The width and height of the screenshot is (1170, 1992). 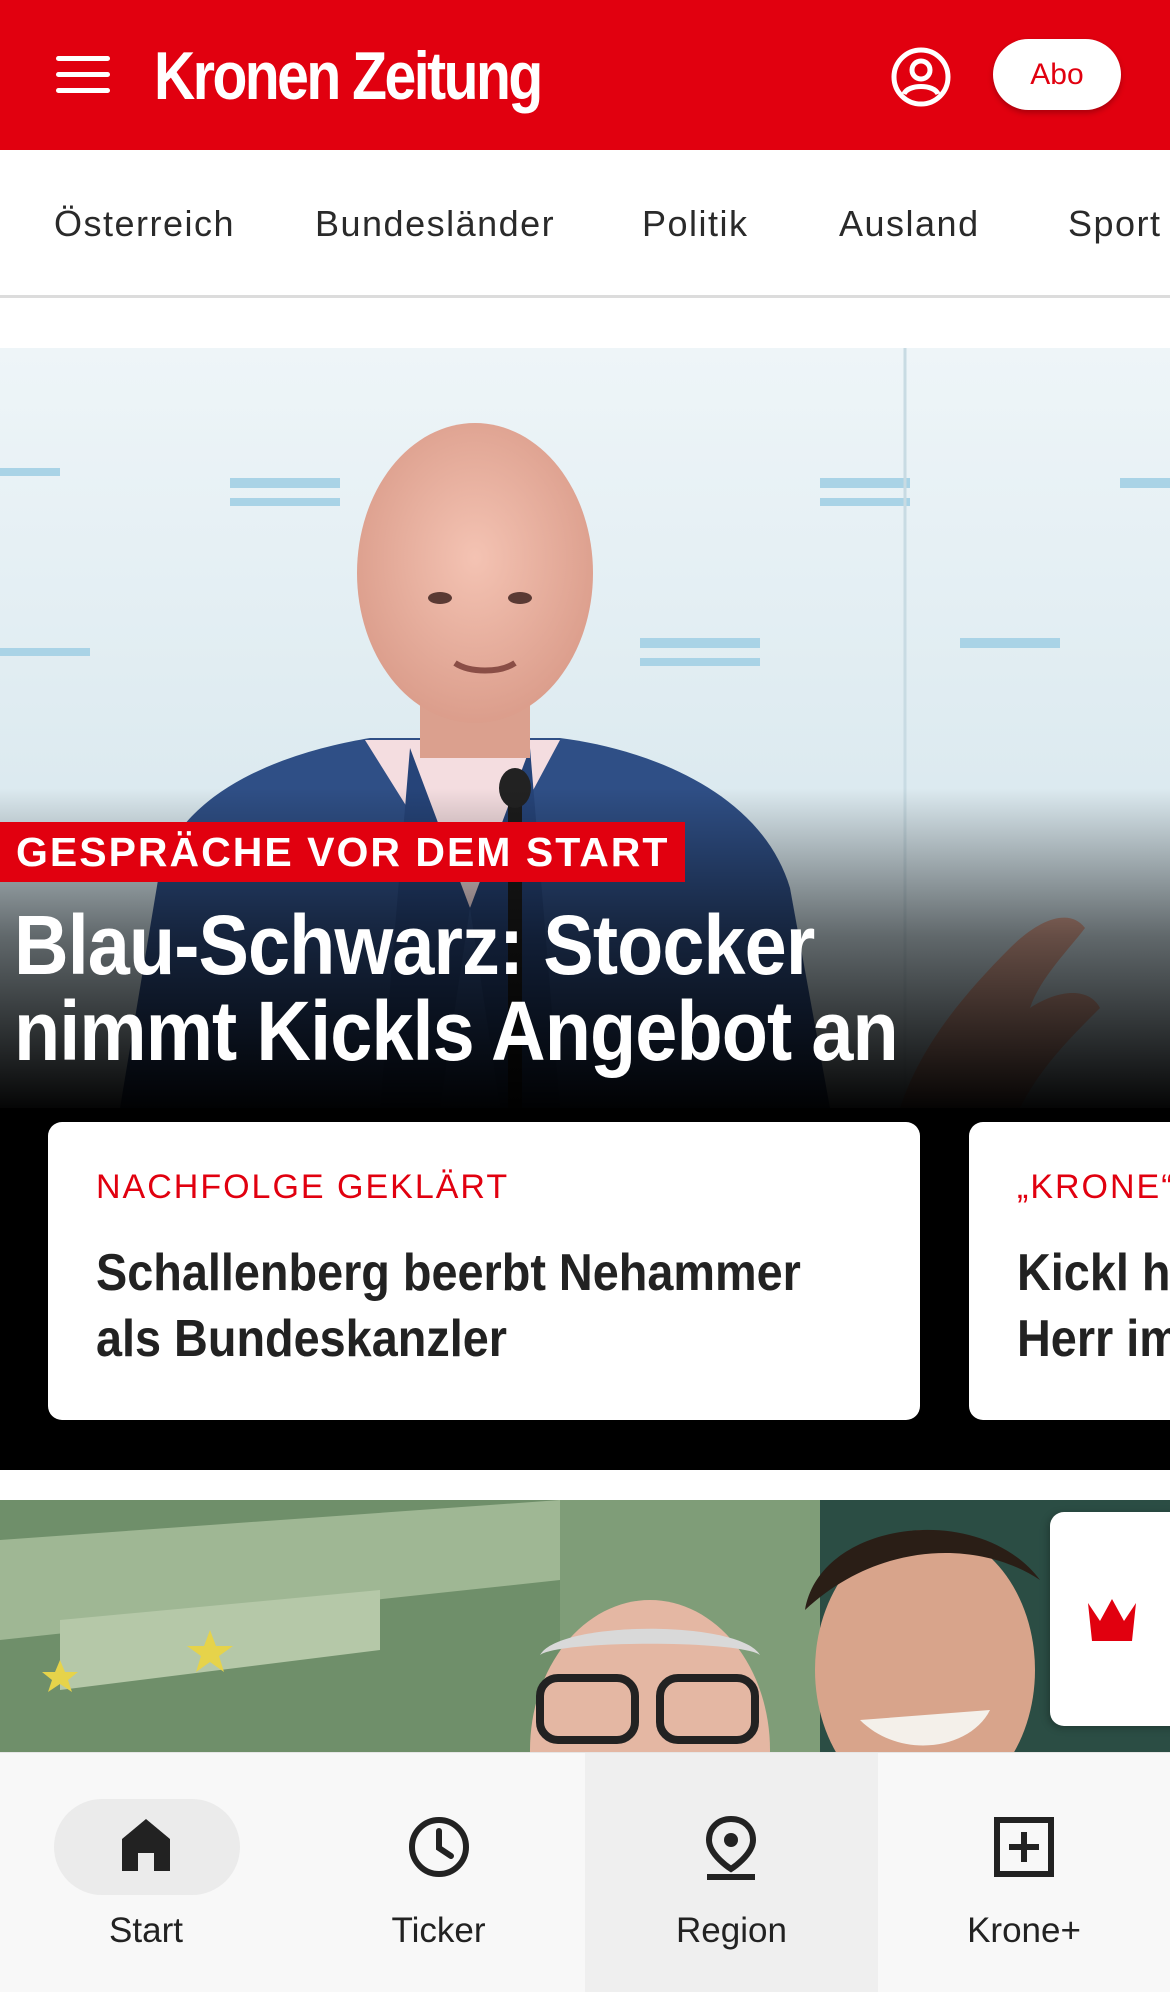 What do you see at coordinates (146, 1930) in the screenshot?
I see `bottom-nav-label: Start` at bounding box center [146, 1930].